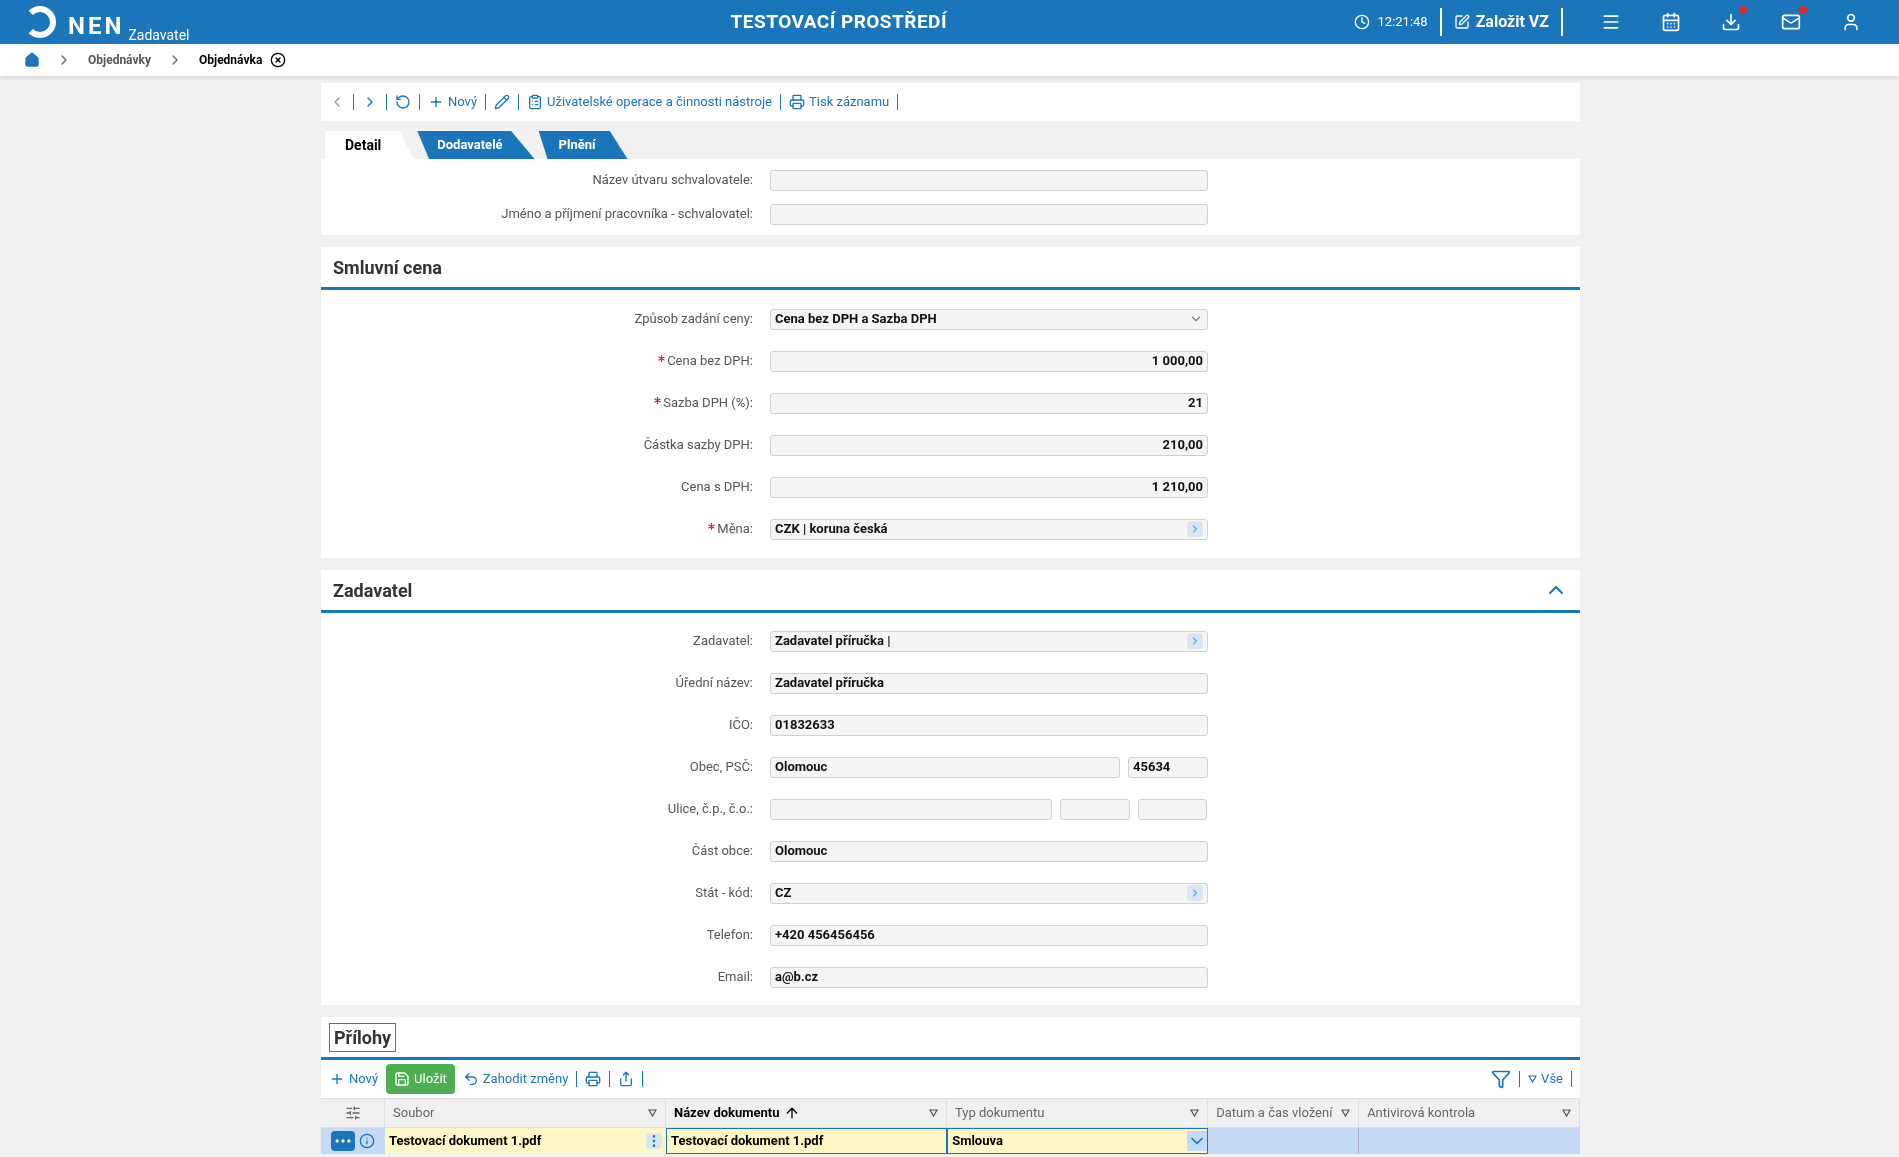 The width and height of the screenshot is (1899, 1157). I want to click on column-header: Název dokumentu, so click(806, 1113).